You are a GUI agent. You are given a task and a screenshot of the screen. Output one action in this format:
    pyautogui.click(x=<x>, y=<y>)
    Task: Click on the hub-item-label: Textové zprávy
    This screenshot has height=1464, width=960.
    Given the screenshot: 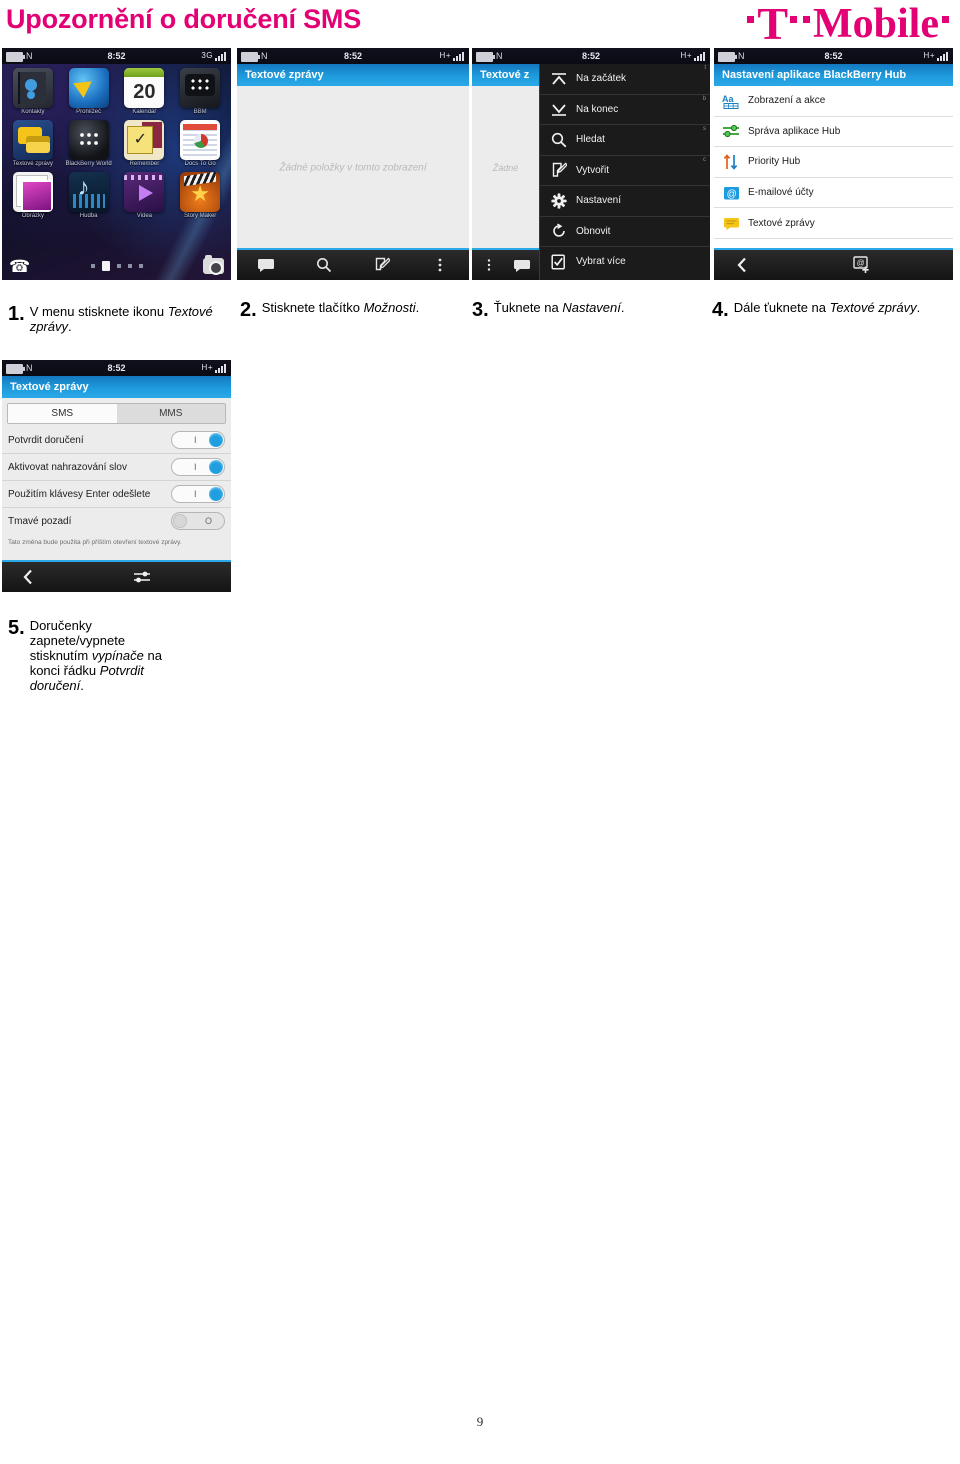 What is the action you would take?
    pyautogui.click(x=781, y=223)
    